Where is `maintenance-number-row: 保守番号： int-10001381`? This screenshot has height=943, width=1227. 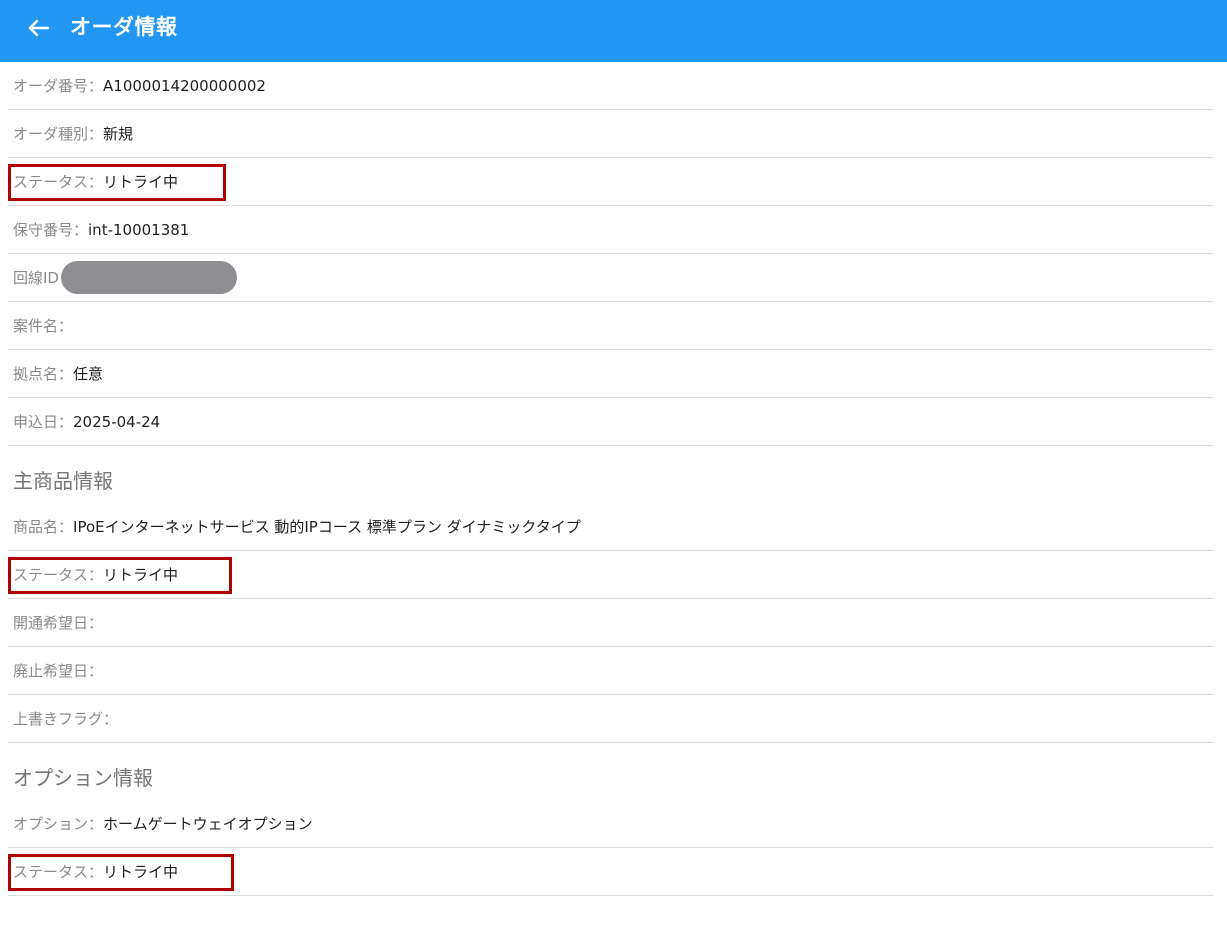
maintenance-number-row: 保守番号： int-10001381 is located at coordinates (610, 230).